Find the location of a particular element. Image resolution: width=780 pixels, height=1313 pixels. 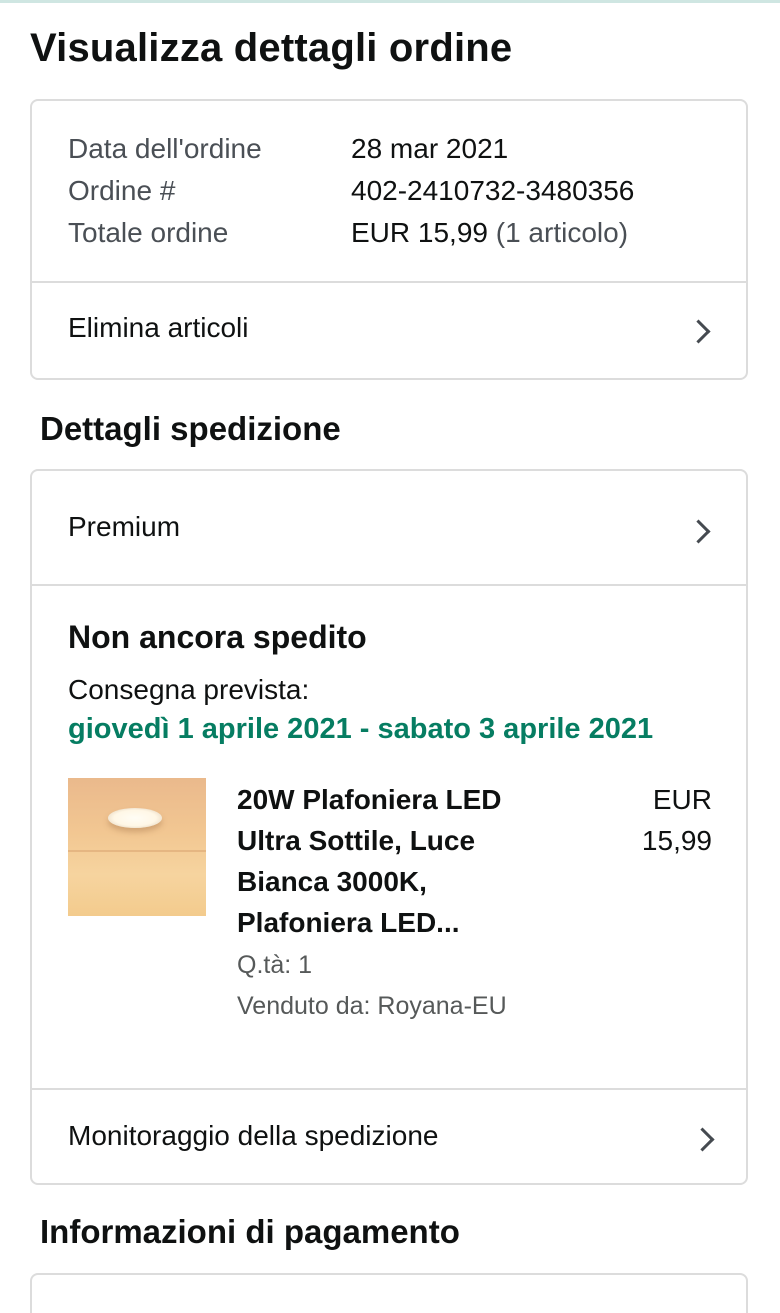

tracking-label: Monitoraggio della spedizione is located at coordinates (253, 1135).